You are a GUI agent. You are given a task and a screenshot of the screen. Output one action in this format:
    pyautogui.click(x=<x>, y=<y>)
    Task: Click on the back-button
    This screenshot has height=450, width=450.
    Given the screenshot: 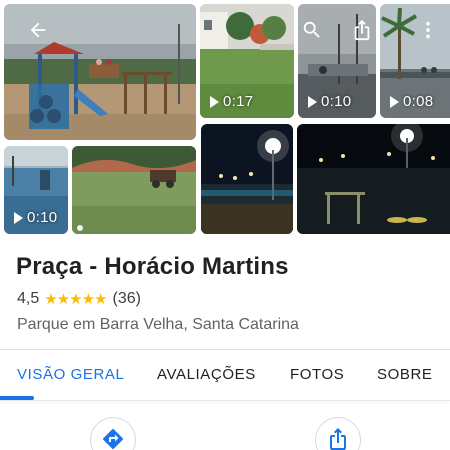 What is the action you would take?
    pyautogui.click(x=38, y=30)
    